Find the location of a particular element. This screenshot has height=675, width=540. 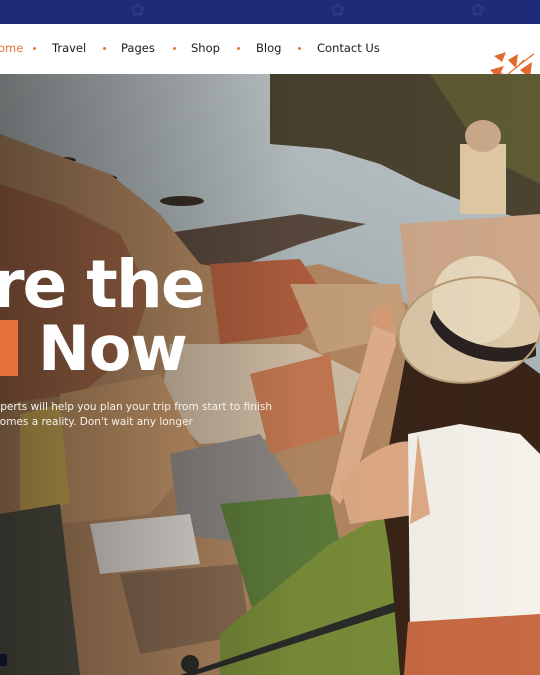

slider-control-edge is located at coordinates (3, 660).